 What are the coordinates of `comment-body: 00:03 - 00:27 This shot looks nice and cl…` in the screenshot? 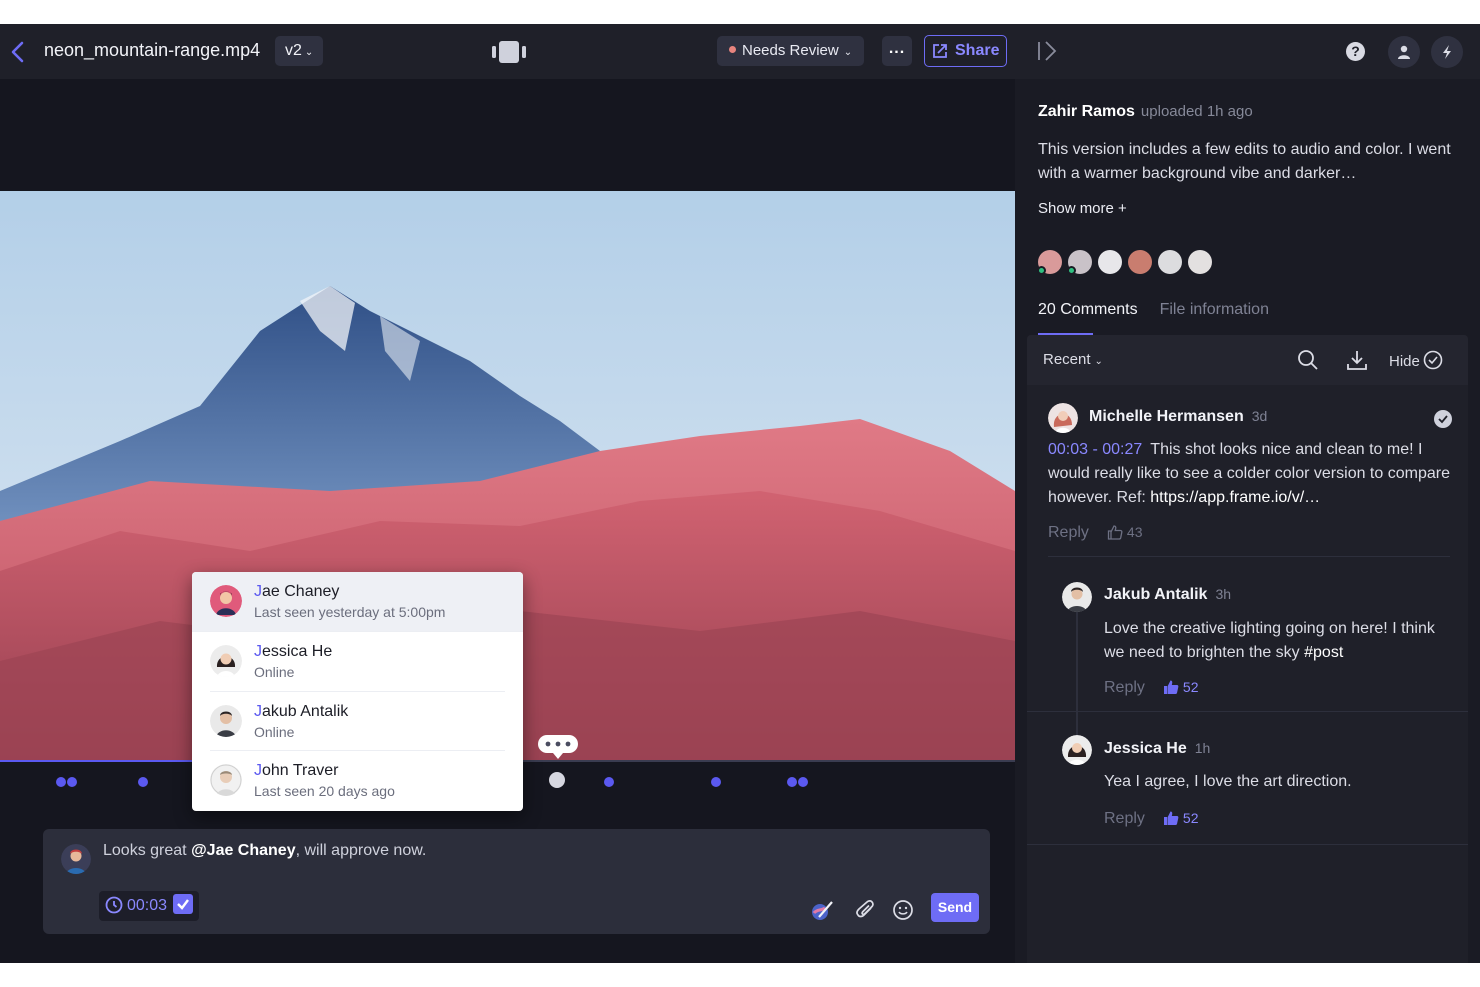 It's located at (1253, 474).